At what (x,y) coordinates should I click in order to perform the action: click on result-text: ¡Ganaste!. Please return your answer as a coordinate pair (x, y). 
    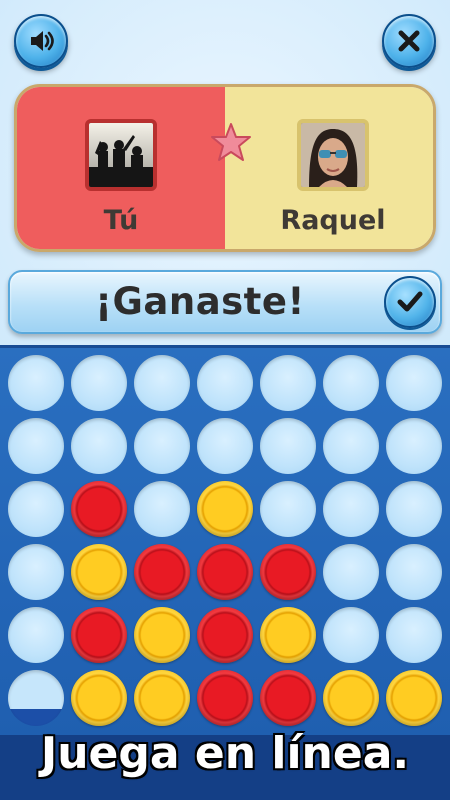
    Looking at the image, I should click on (200, 301).